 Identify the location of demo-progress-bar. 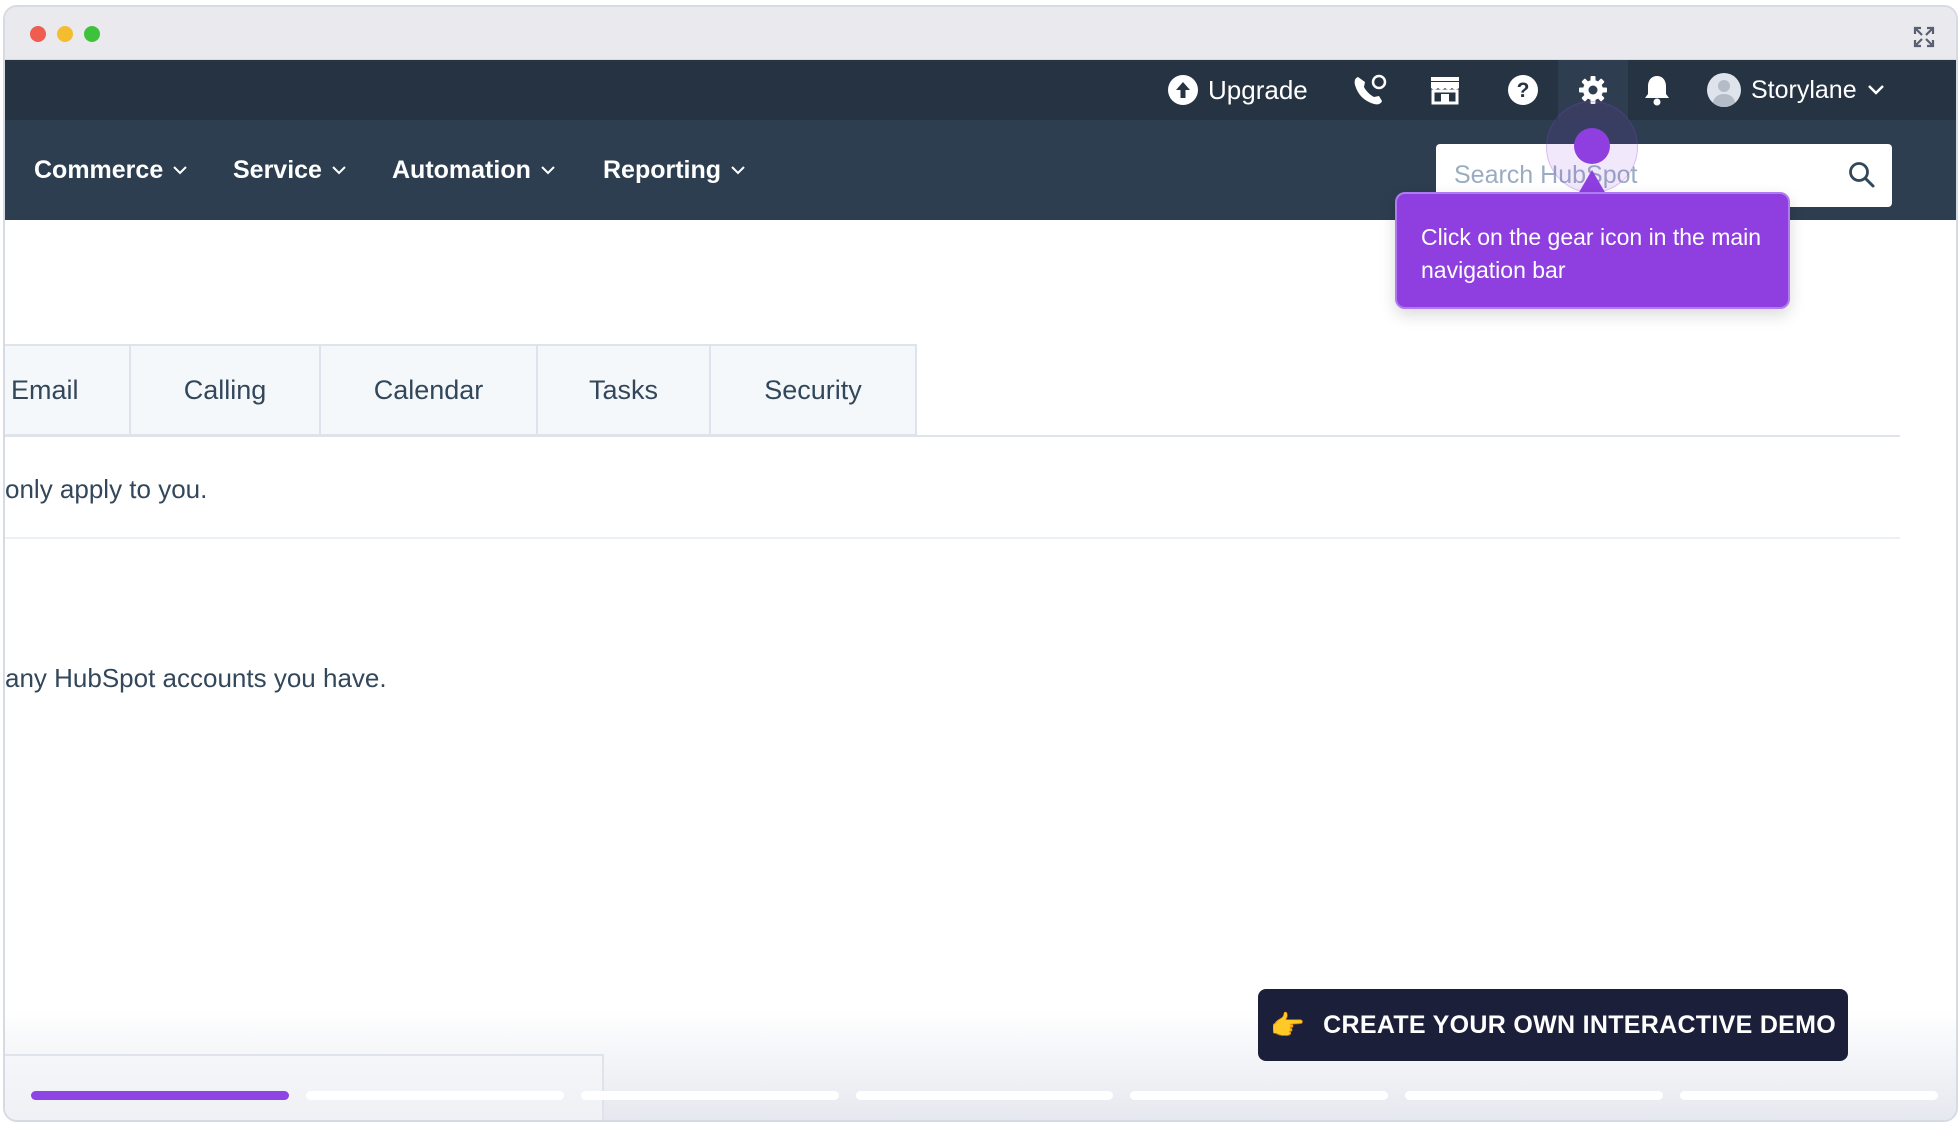
(985, 1095).